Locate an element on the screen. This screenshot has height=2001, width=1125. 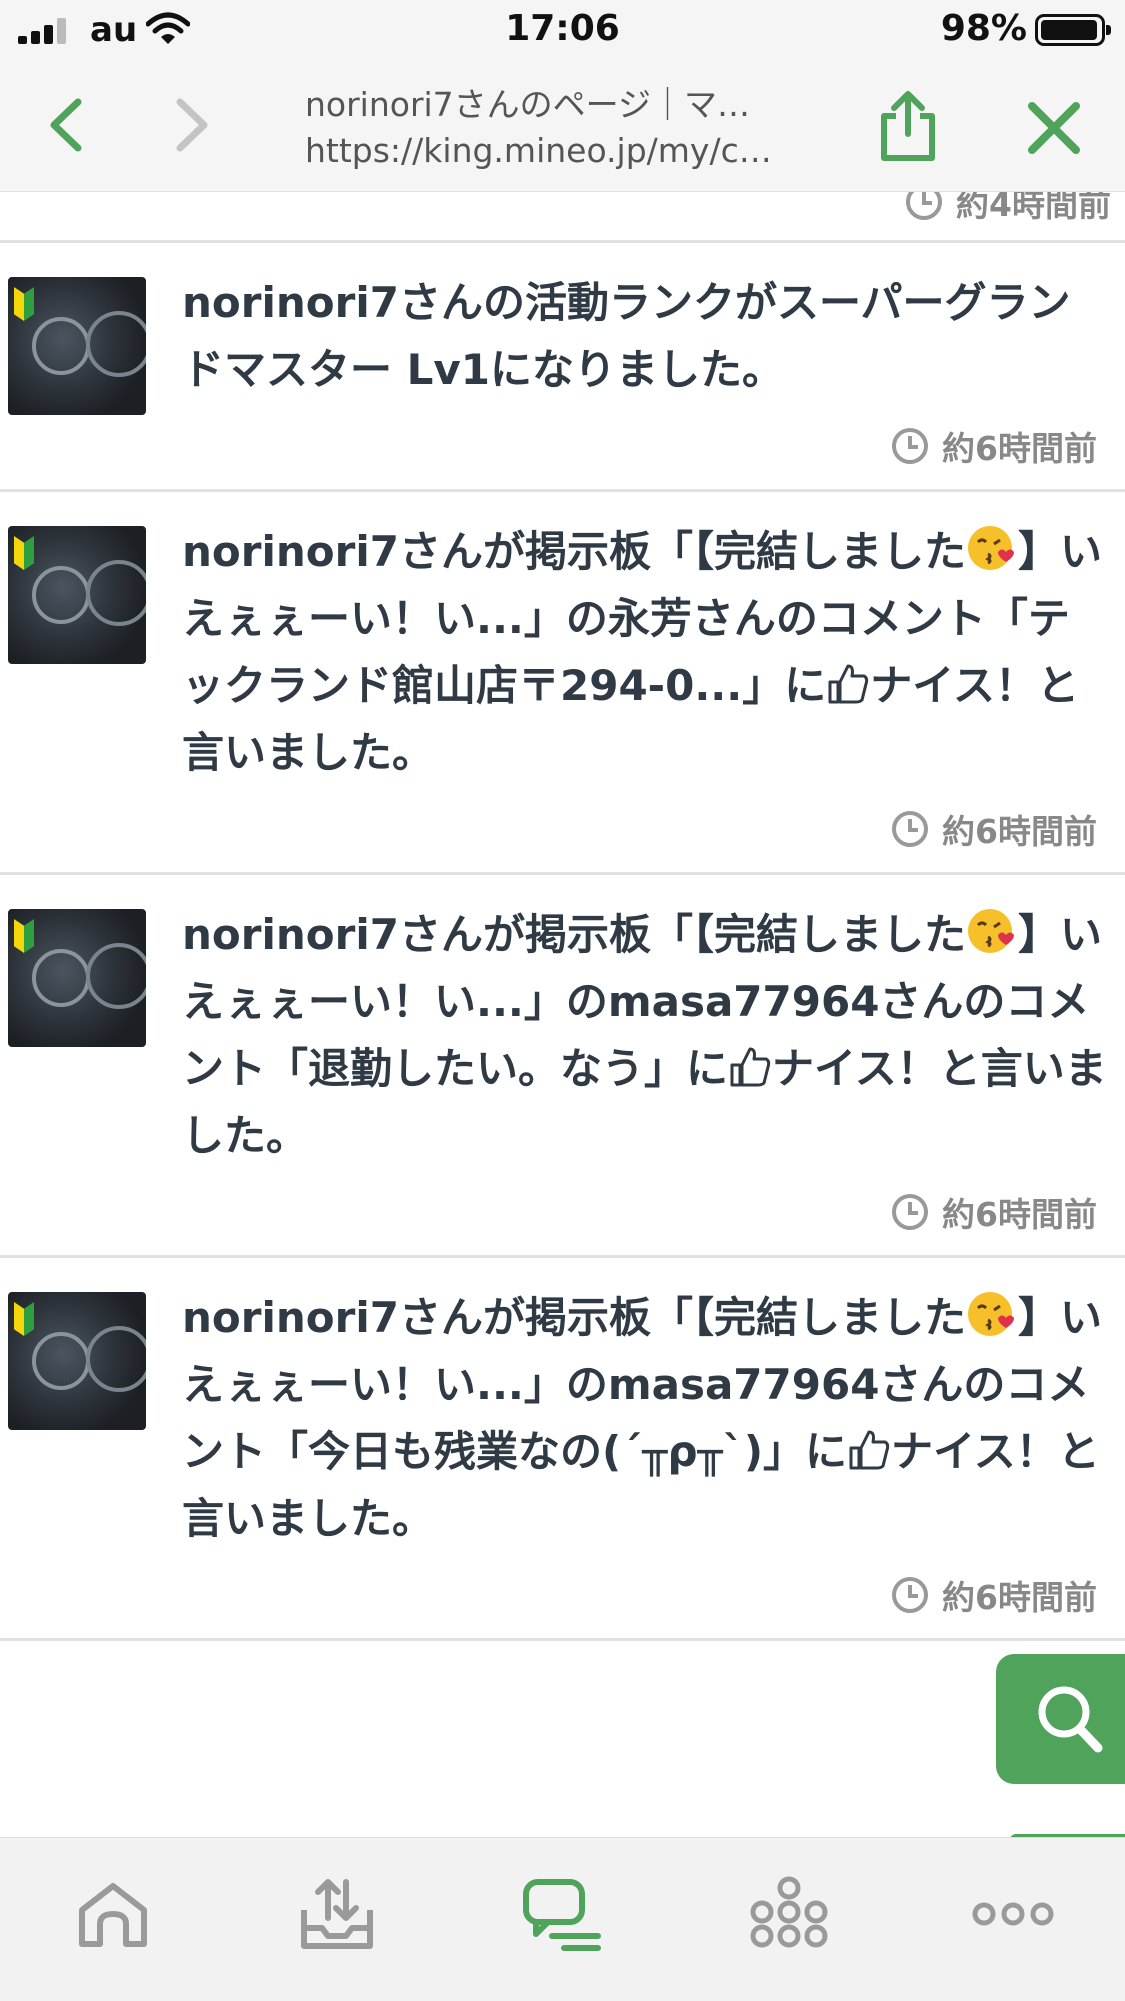
inbox-icon is located at coordinates (337, 1914).